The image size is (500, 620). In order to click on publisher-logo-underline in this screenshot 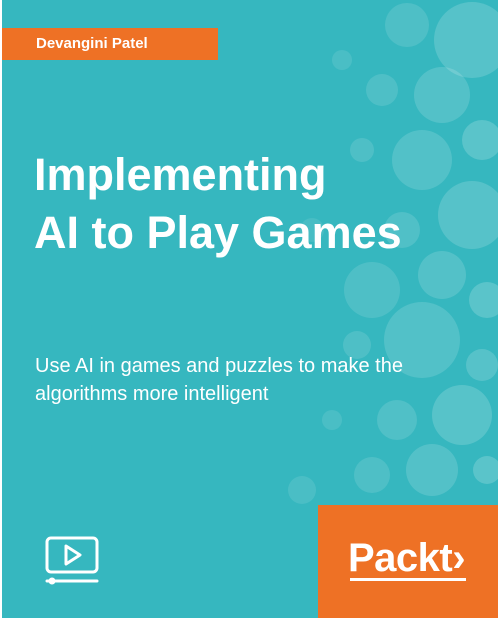, I will do `click(408, 579)`.